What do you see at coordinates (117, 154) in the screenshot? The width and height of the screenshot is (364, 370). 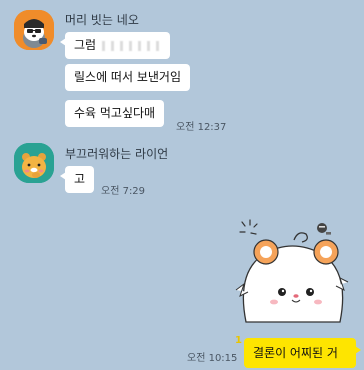 I see `sender-name: 부끄러워하는 라이언` at bounding box center [117, 154].